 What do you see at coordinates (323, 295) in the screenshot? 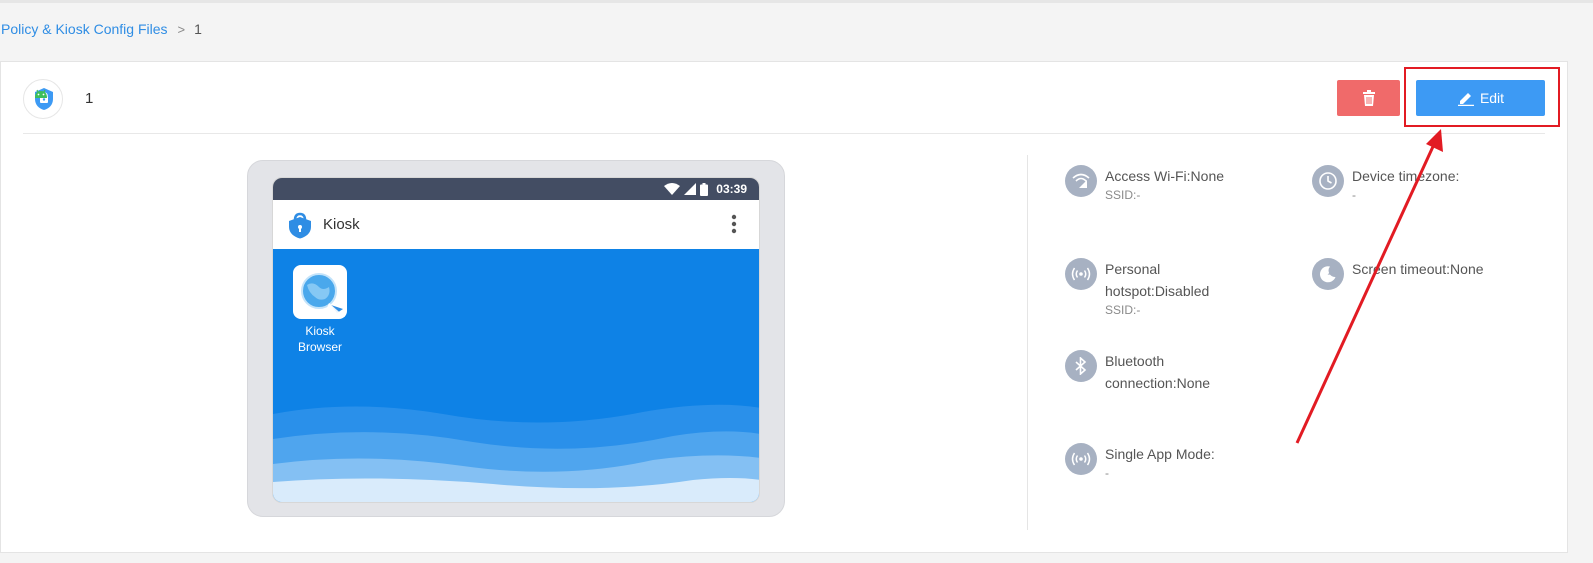
I see `globe-icon` at bounding box center [323, 295].